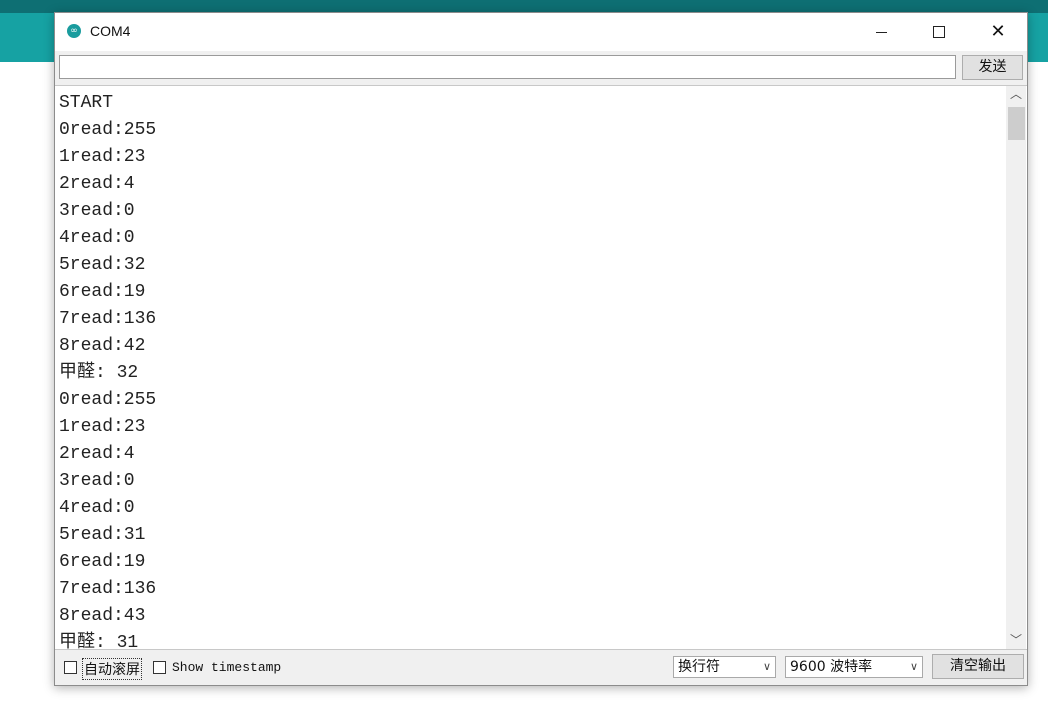 Image resolution: width=1048 pixels, height=718 pixels. I want to click on output-line: 5read:32, so click(102, 265).